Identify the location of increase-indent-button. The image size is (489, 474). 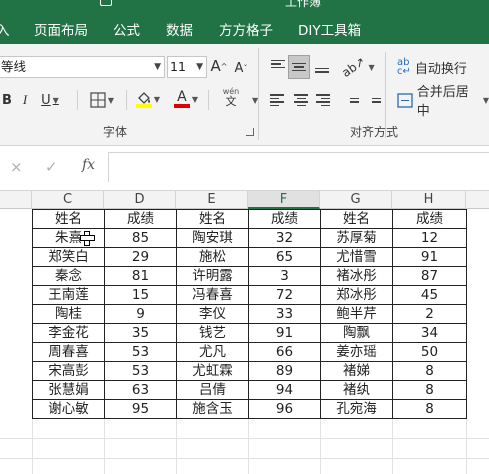
(374, 100).